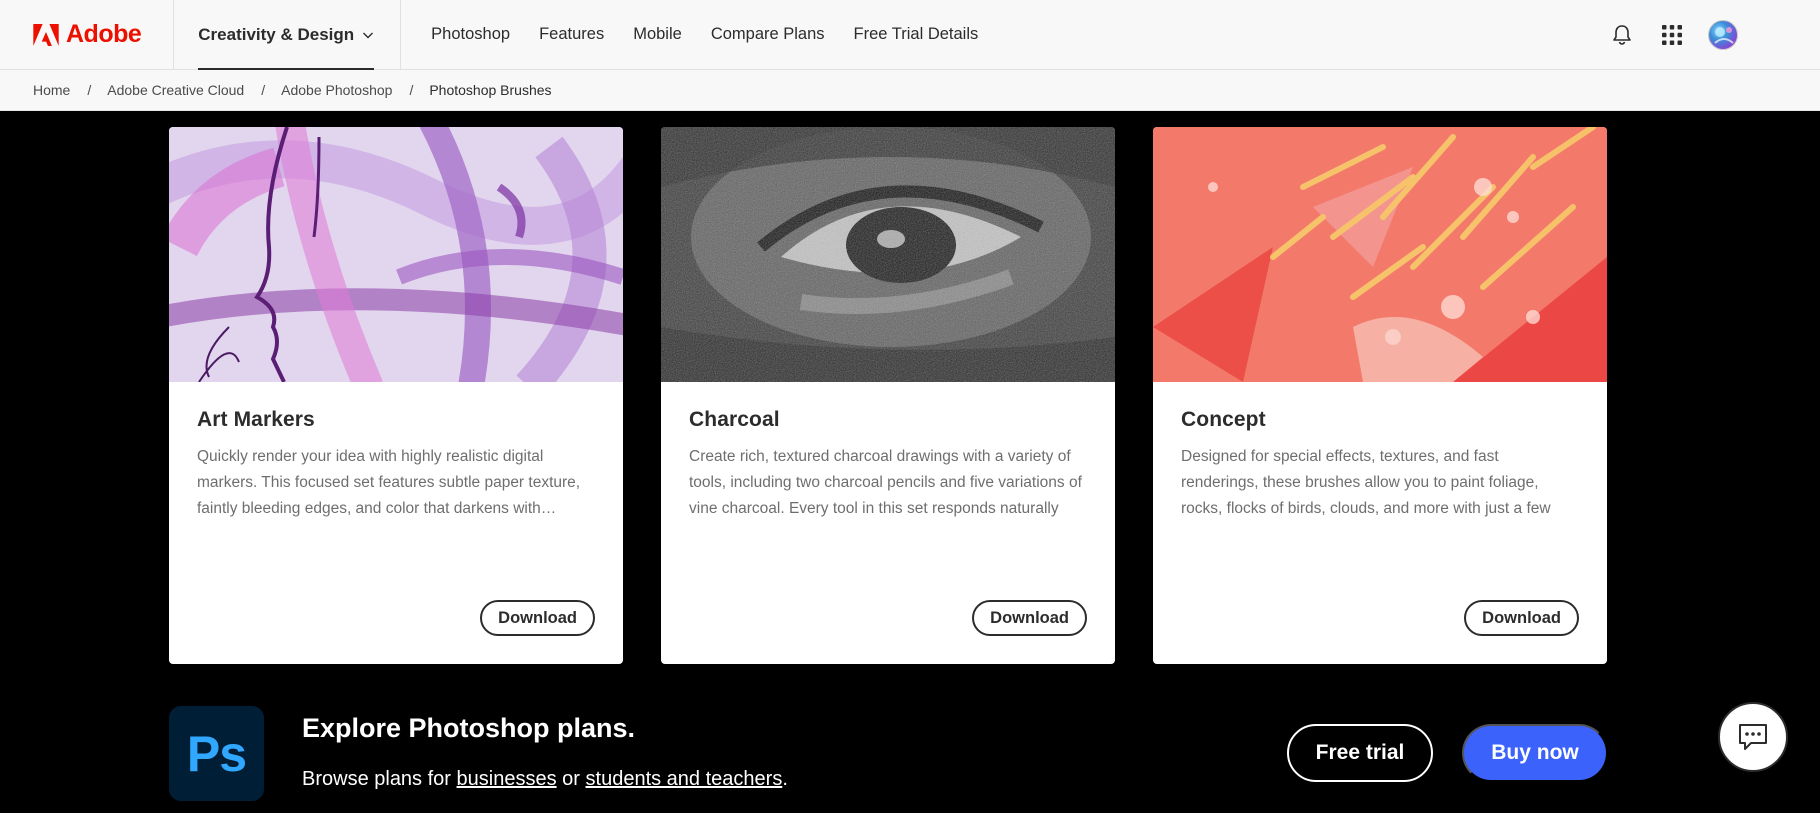 Image resolution: width=1820 pixels, height=813 pixels. I want to click on free-trial-button: Free trial, so click(1360, 753).